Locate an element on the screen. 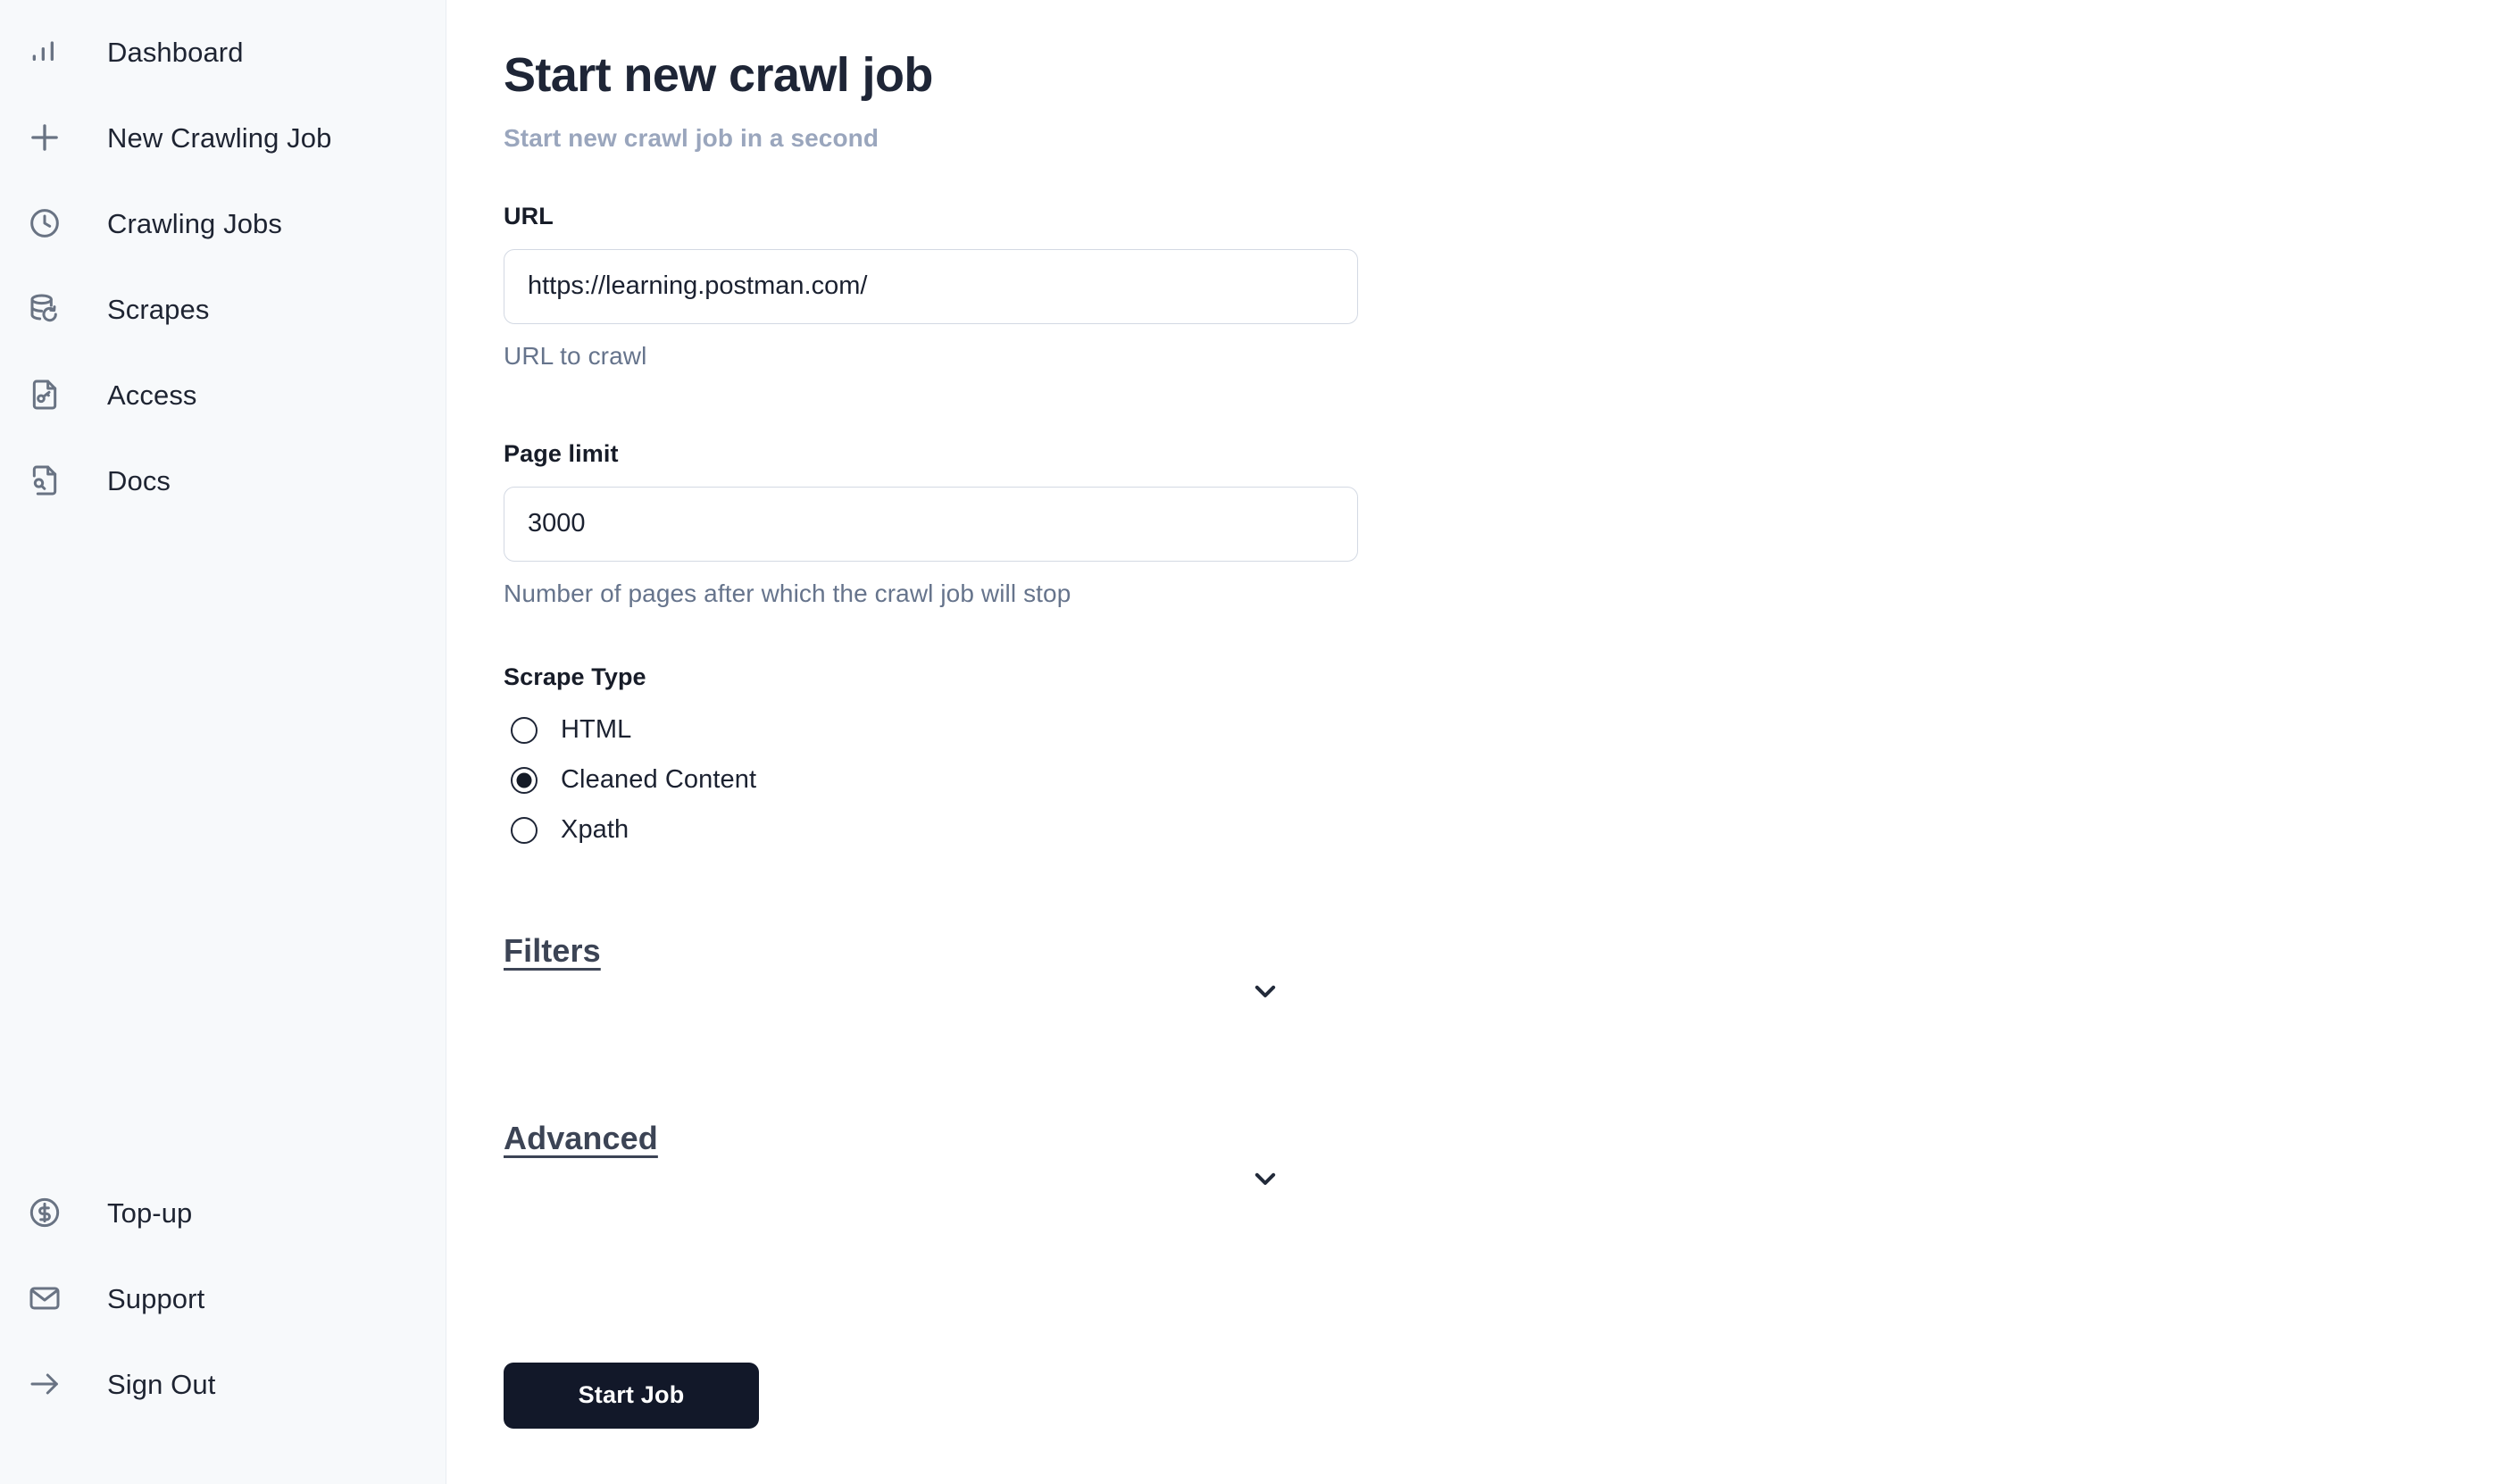 This screenshot has width=2509, height=1484. accordion-advanced-title: Advanced is located at coordinates (581, 1138).